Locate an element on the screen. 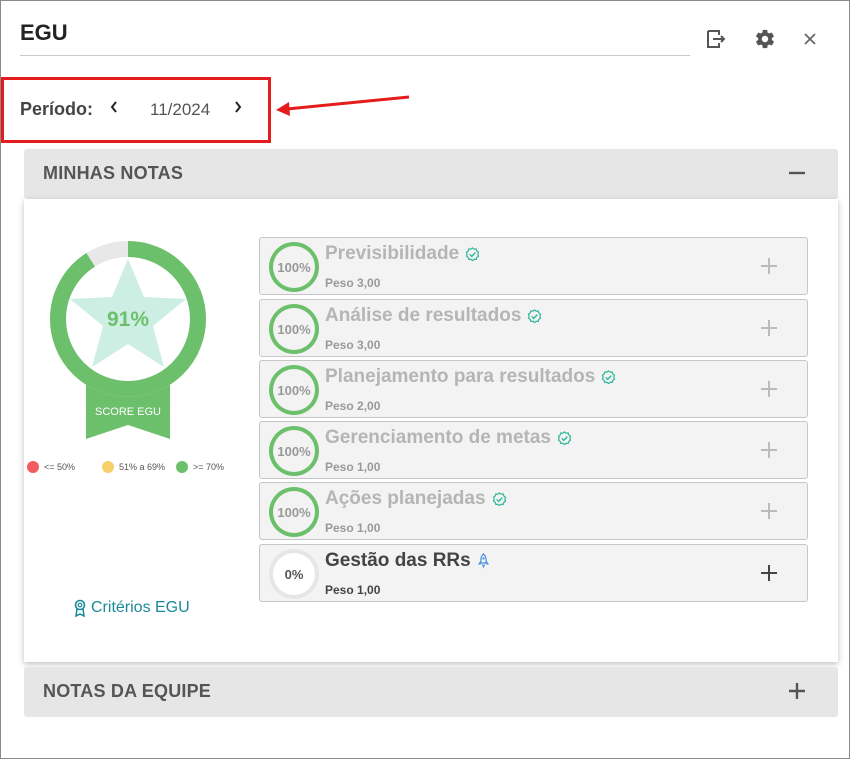  nota-item-acoes-planejadas: 100% Ações planejadas Peso 1,00 is located at coordinates (533, 511).